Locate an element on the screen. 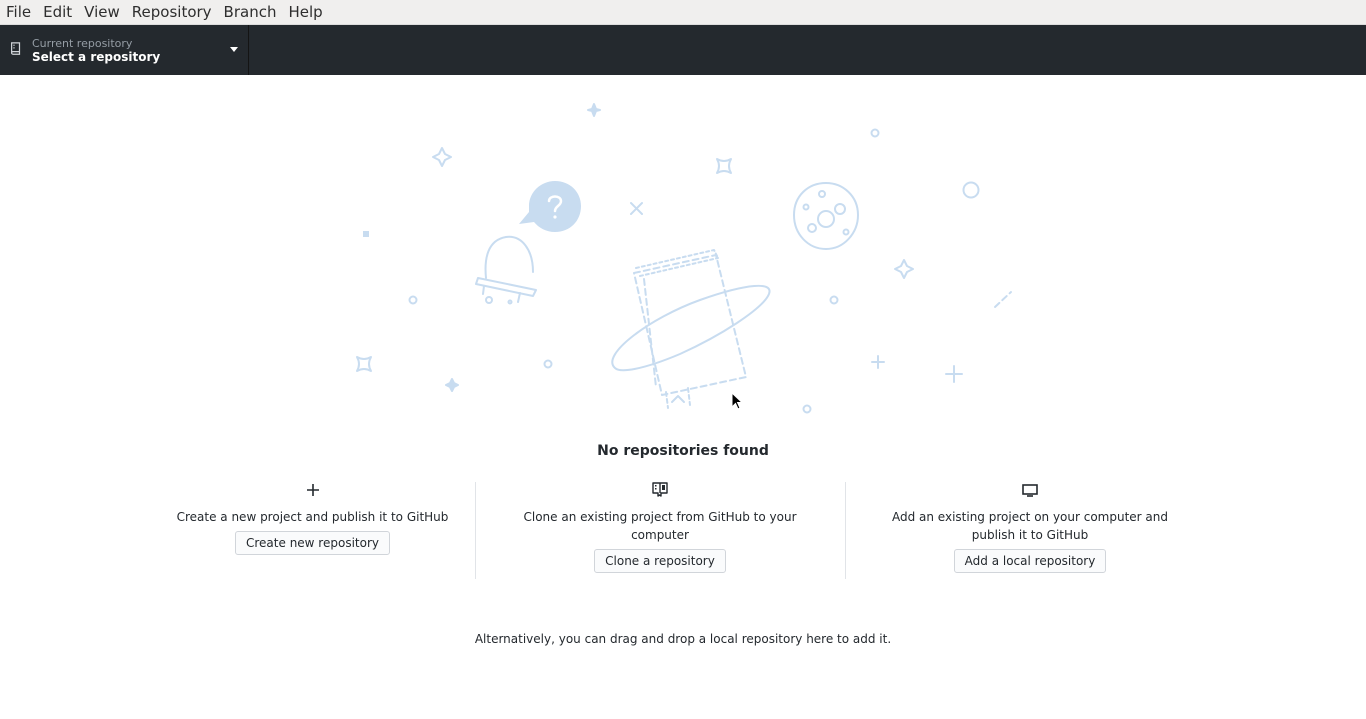 This screenshot has width=1366, height=719. menu-bar: File Edit View Repository Branch Help is located at coordinates (683, 12).